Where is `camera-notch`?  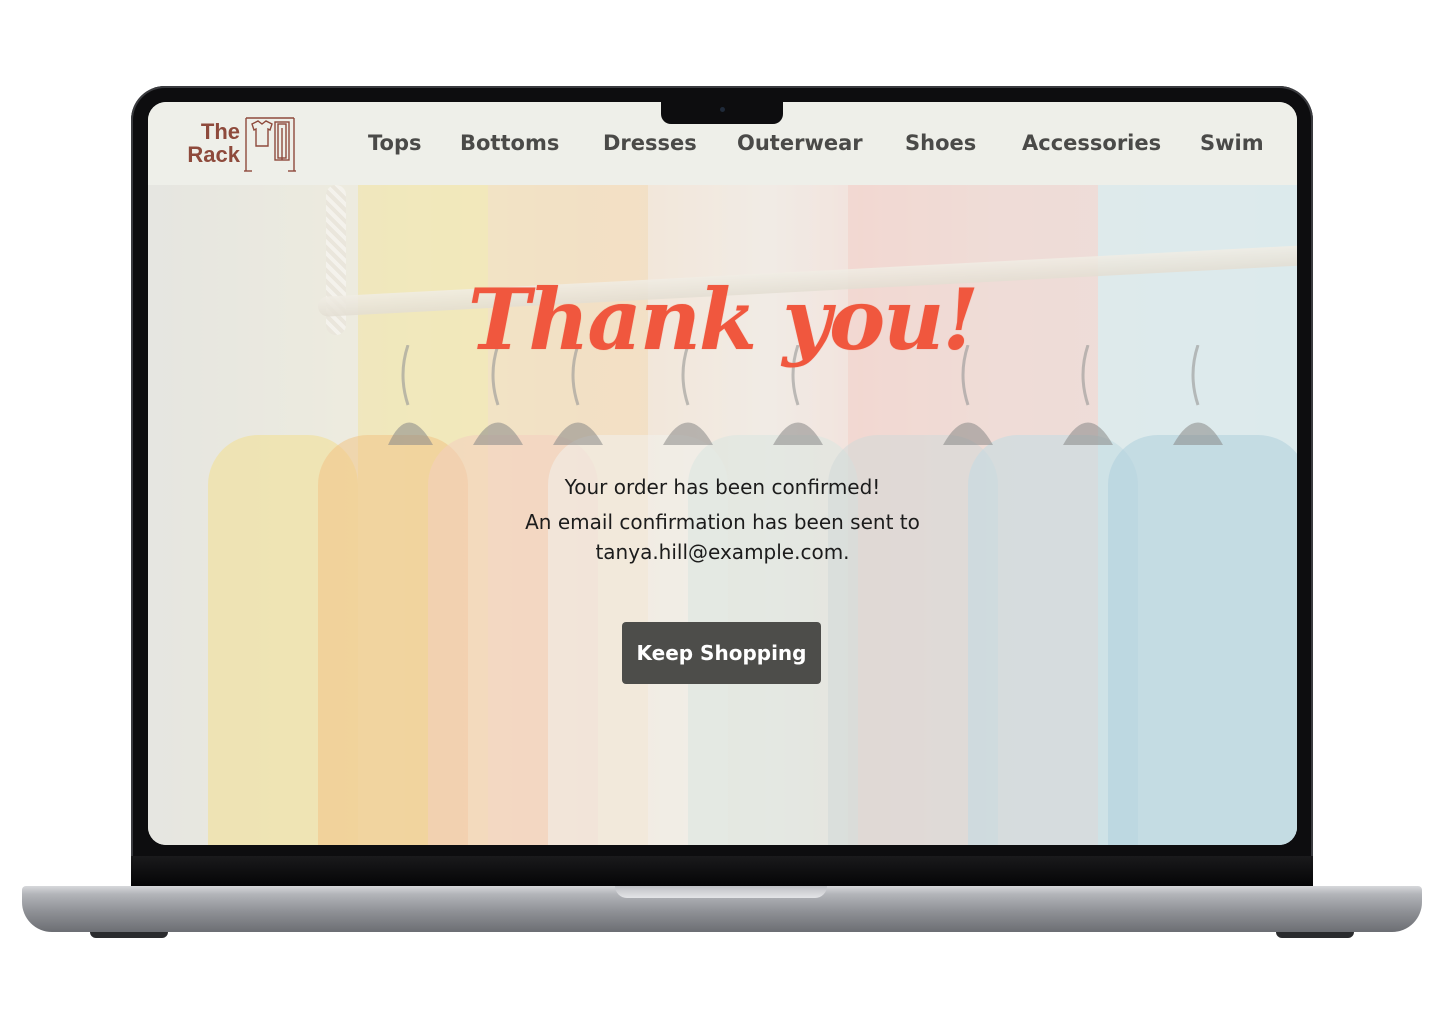
camera-notch is located at coordinates (722, 113).